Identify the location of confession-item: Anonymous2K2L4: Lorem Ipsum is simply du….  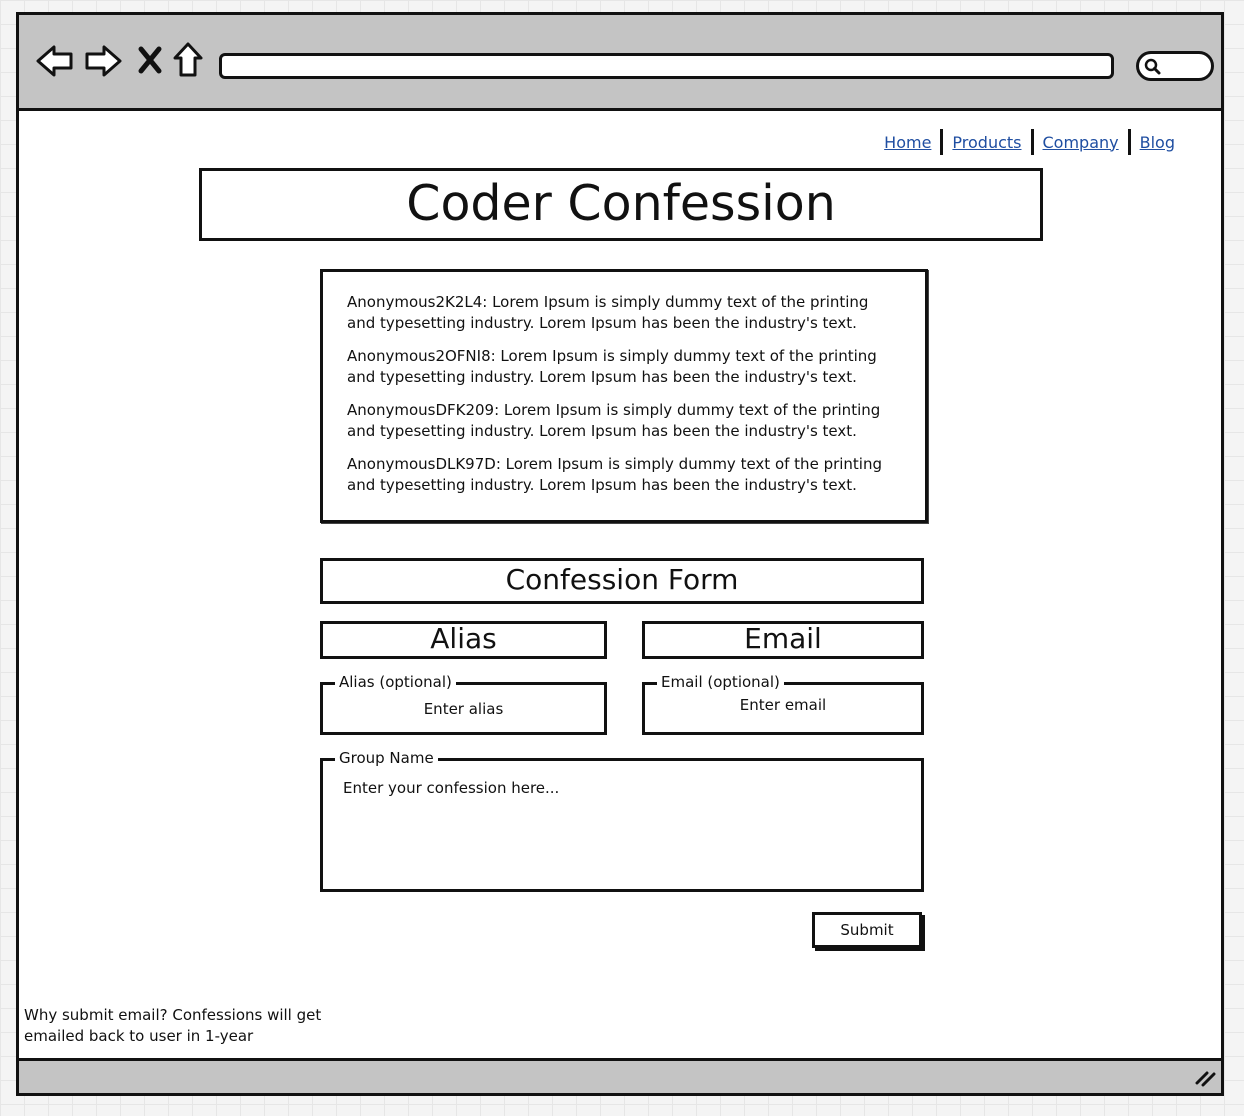
(608, 312).